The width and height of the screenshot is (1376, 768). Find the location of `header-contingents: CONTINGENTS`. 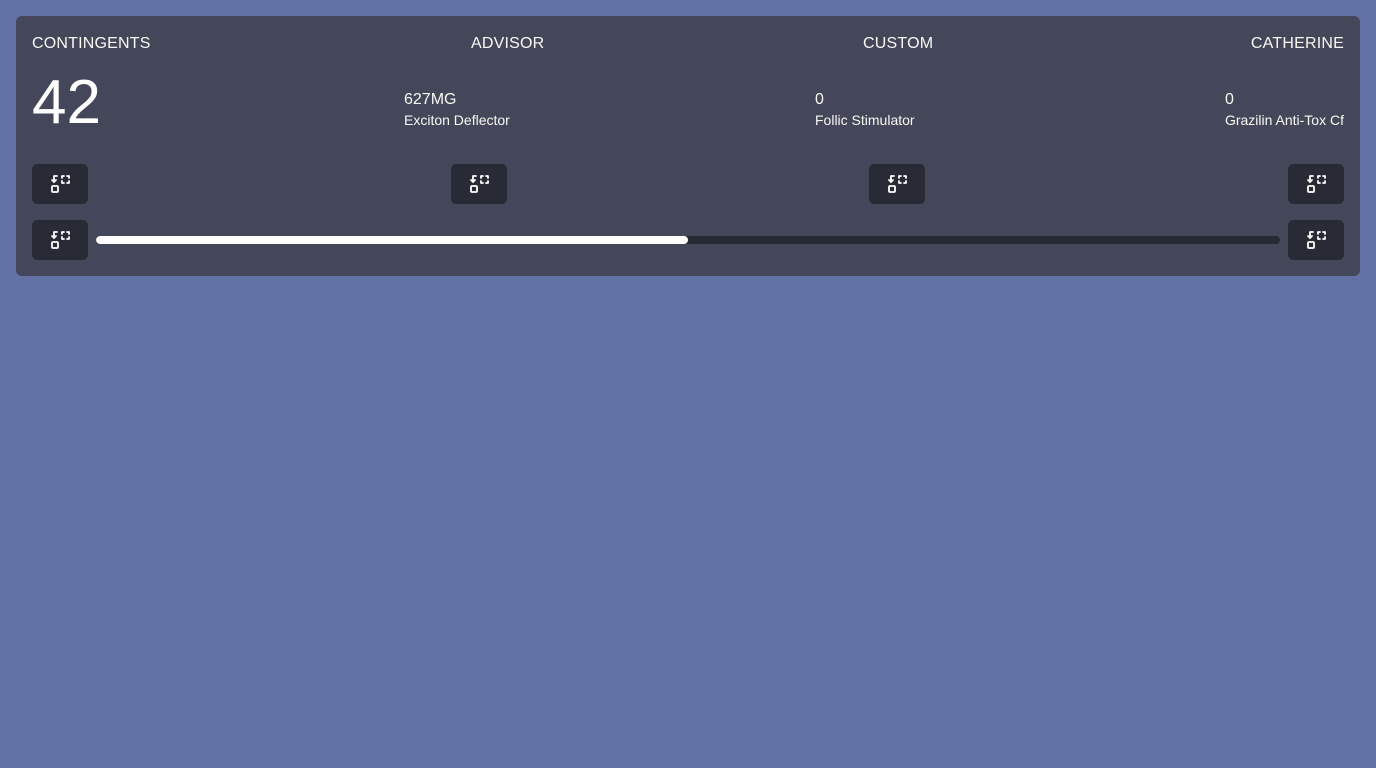

header-contingents: CONTINGENTS is located at coordinates (91, 43).